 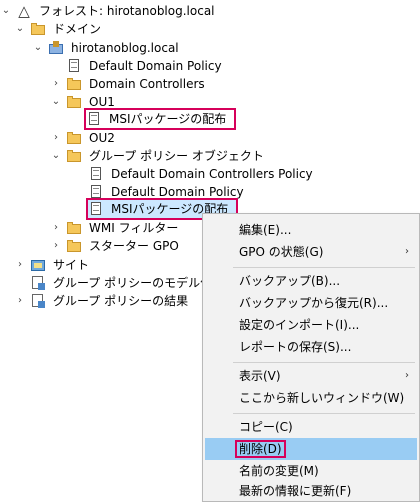 I want to click on tree-item-default-domain-policy: Default Domain Policy, so click(x=159, y=192).